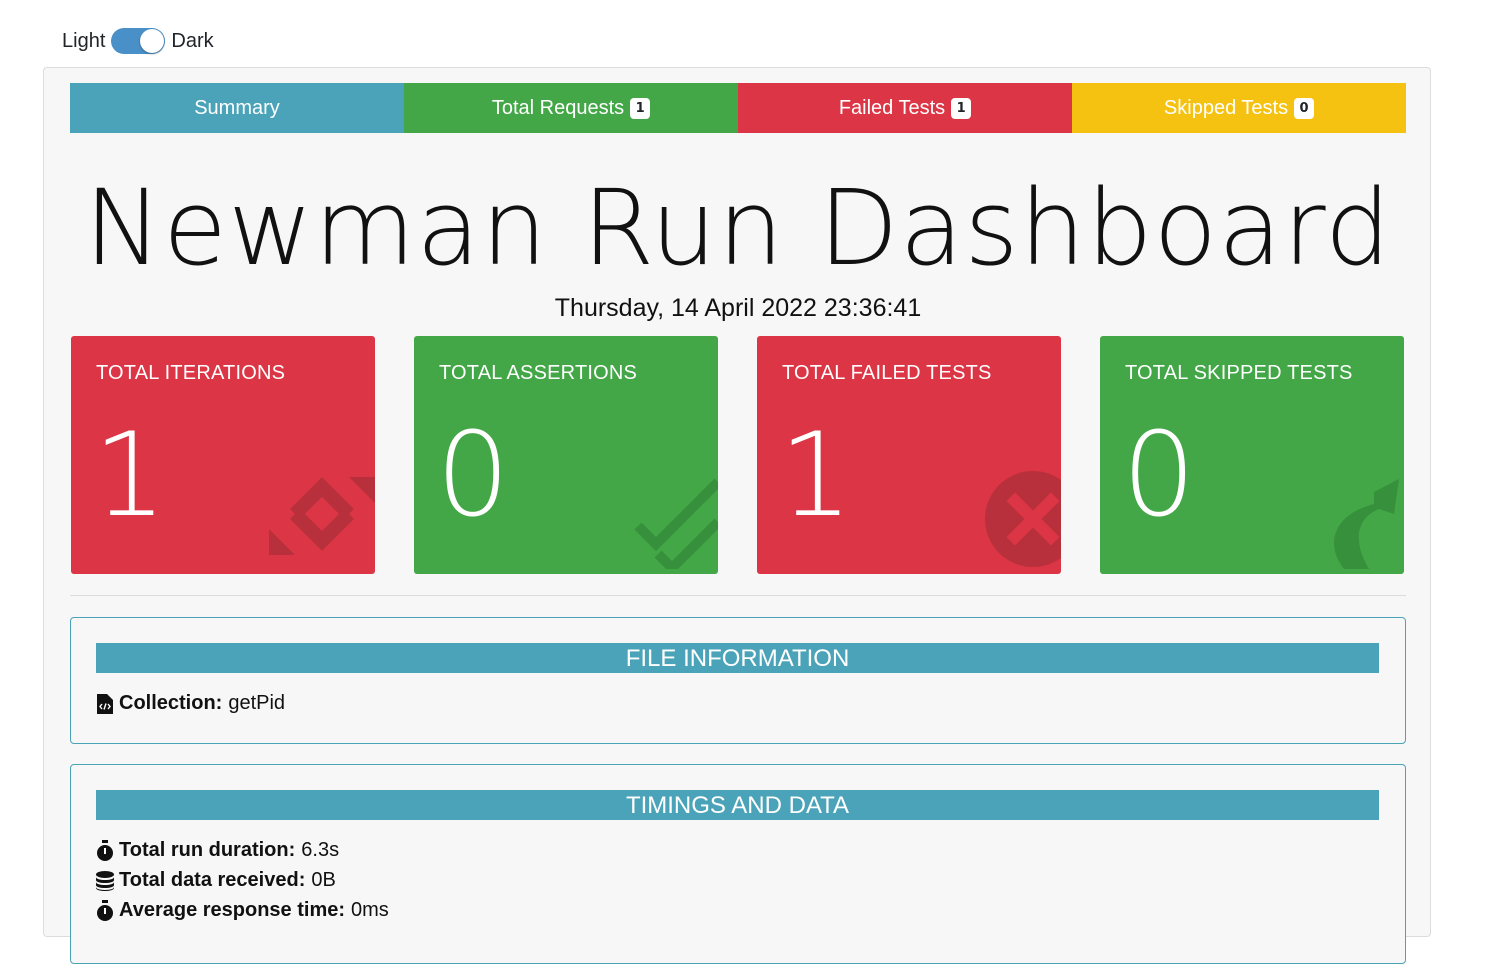 The height and width of the screenshot is (964, 1489). I want to click on card-total-failed-tests: TOTAL FAILED TESTS 1, so click(909, 455).